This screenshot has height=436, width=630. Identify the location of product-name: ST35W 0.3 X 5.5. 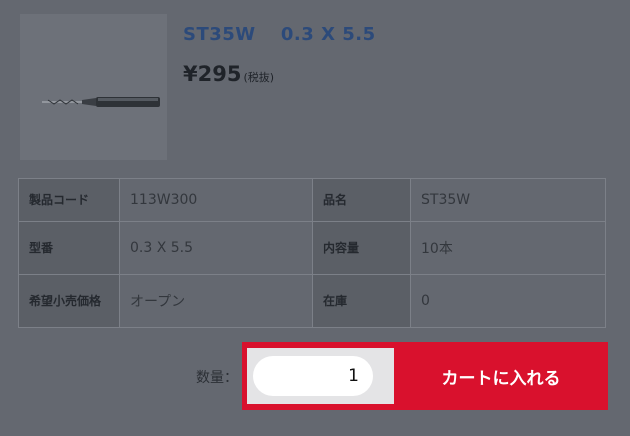
(279, 34).